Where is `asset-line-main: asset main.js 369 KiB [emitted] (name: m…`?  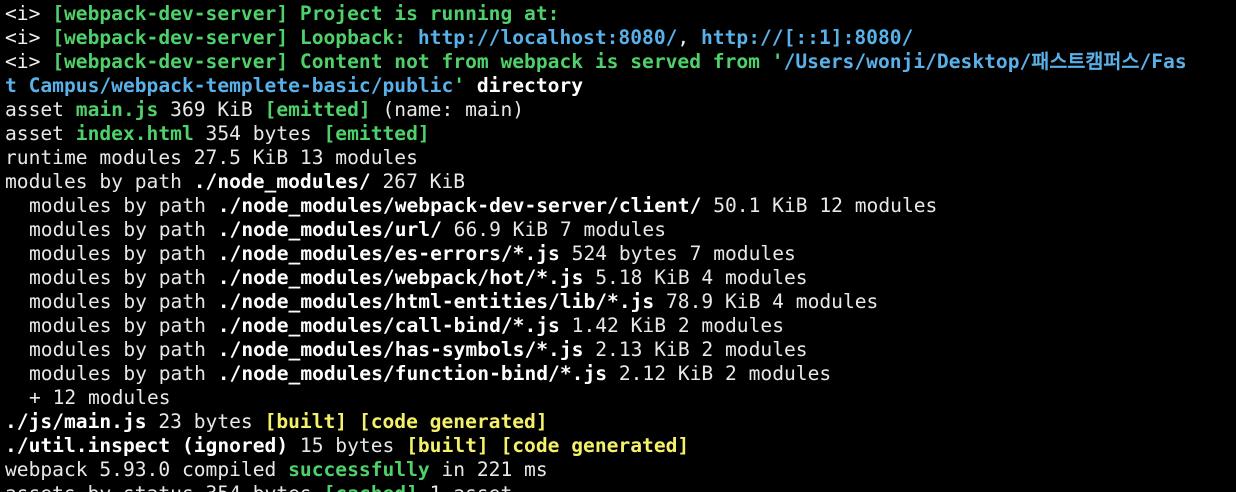 asset-line-main: asset main.js 369 KiB [emitted] (name: m… is located at coordinates (620, 110).